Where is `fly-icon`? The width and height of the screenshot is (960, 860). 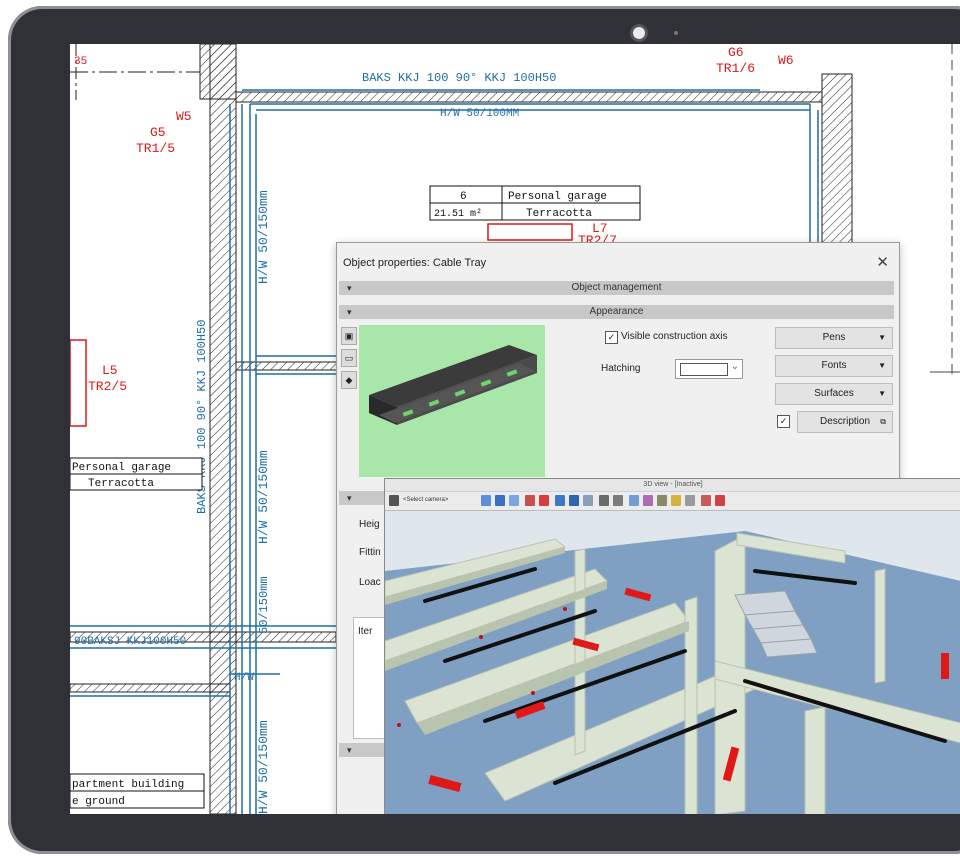
fly-icon is located at coordinates (544, 500).